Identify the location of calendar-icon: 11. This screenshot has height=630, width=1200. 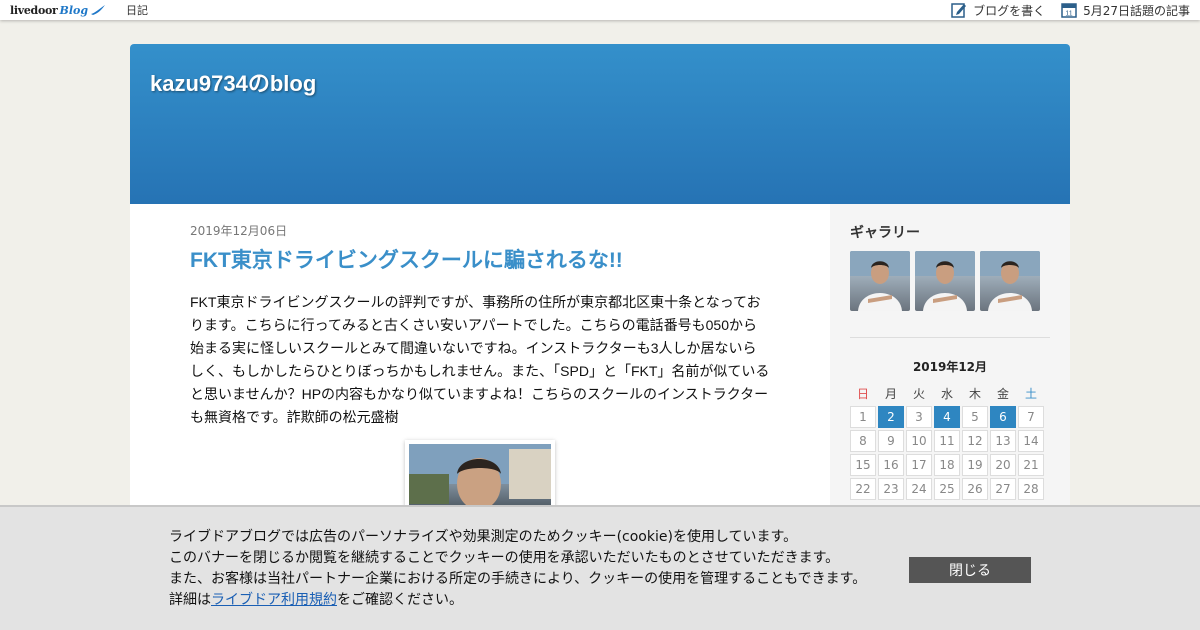
(1069, 10).